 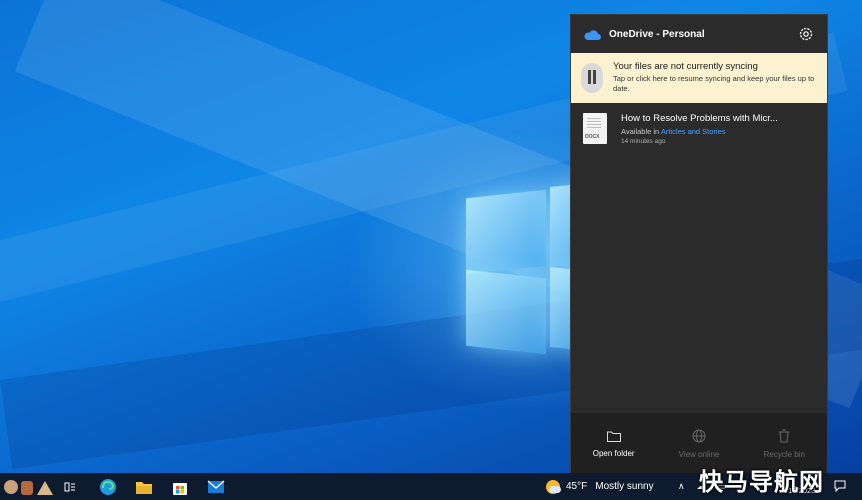 What do you see at coordinates (108, 486) in the screenshot?
I see `edge-browser-icon` at bounding box center [108, 486].